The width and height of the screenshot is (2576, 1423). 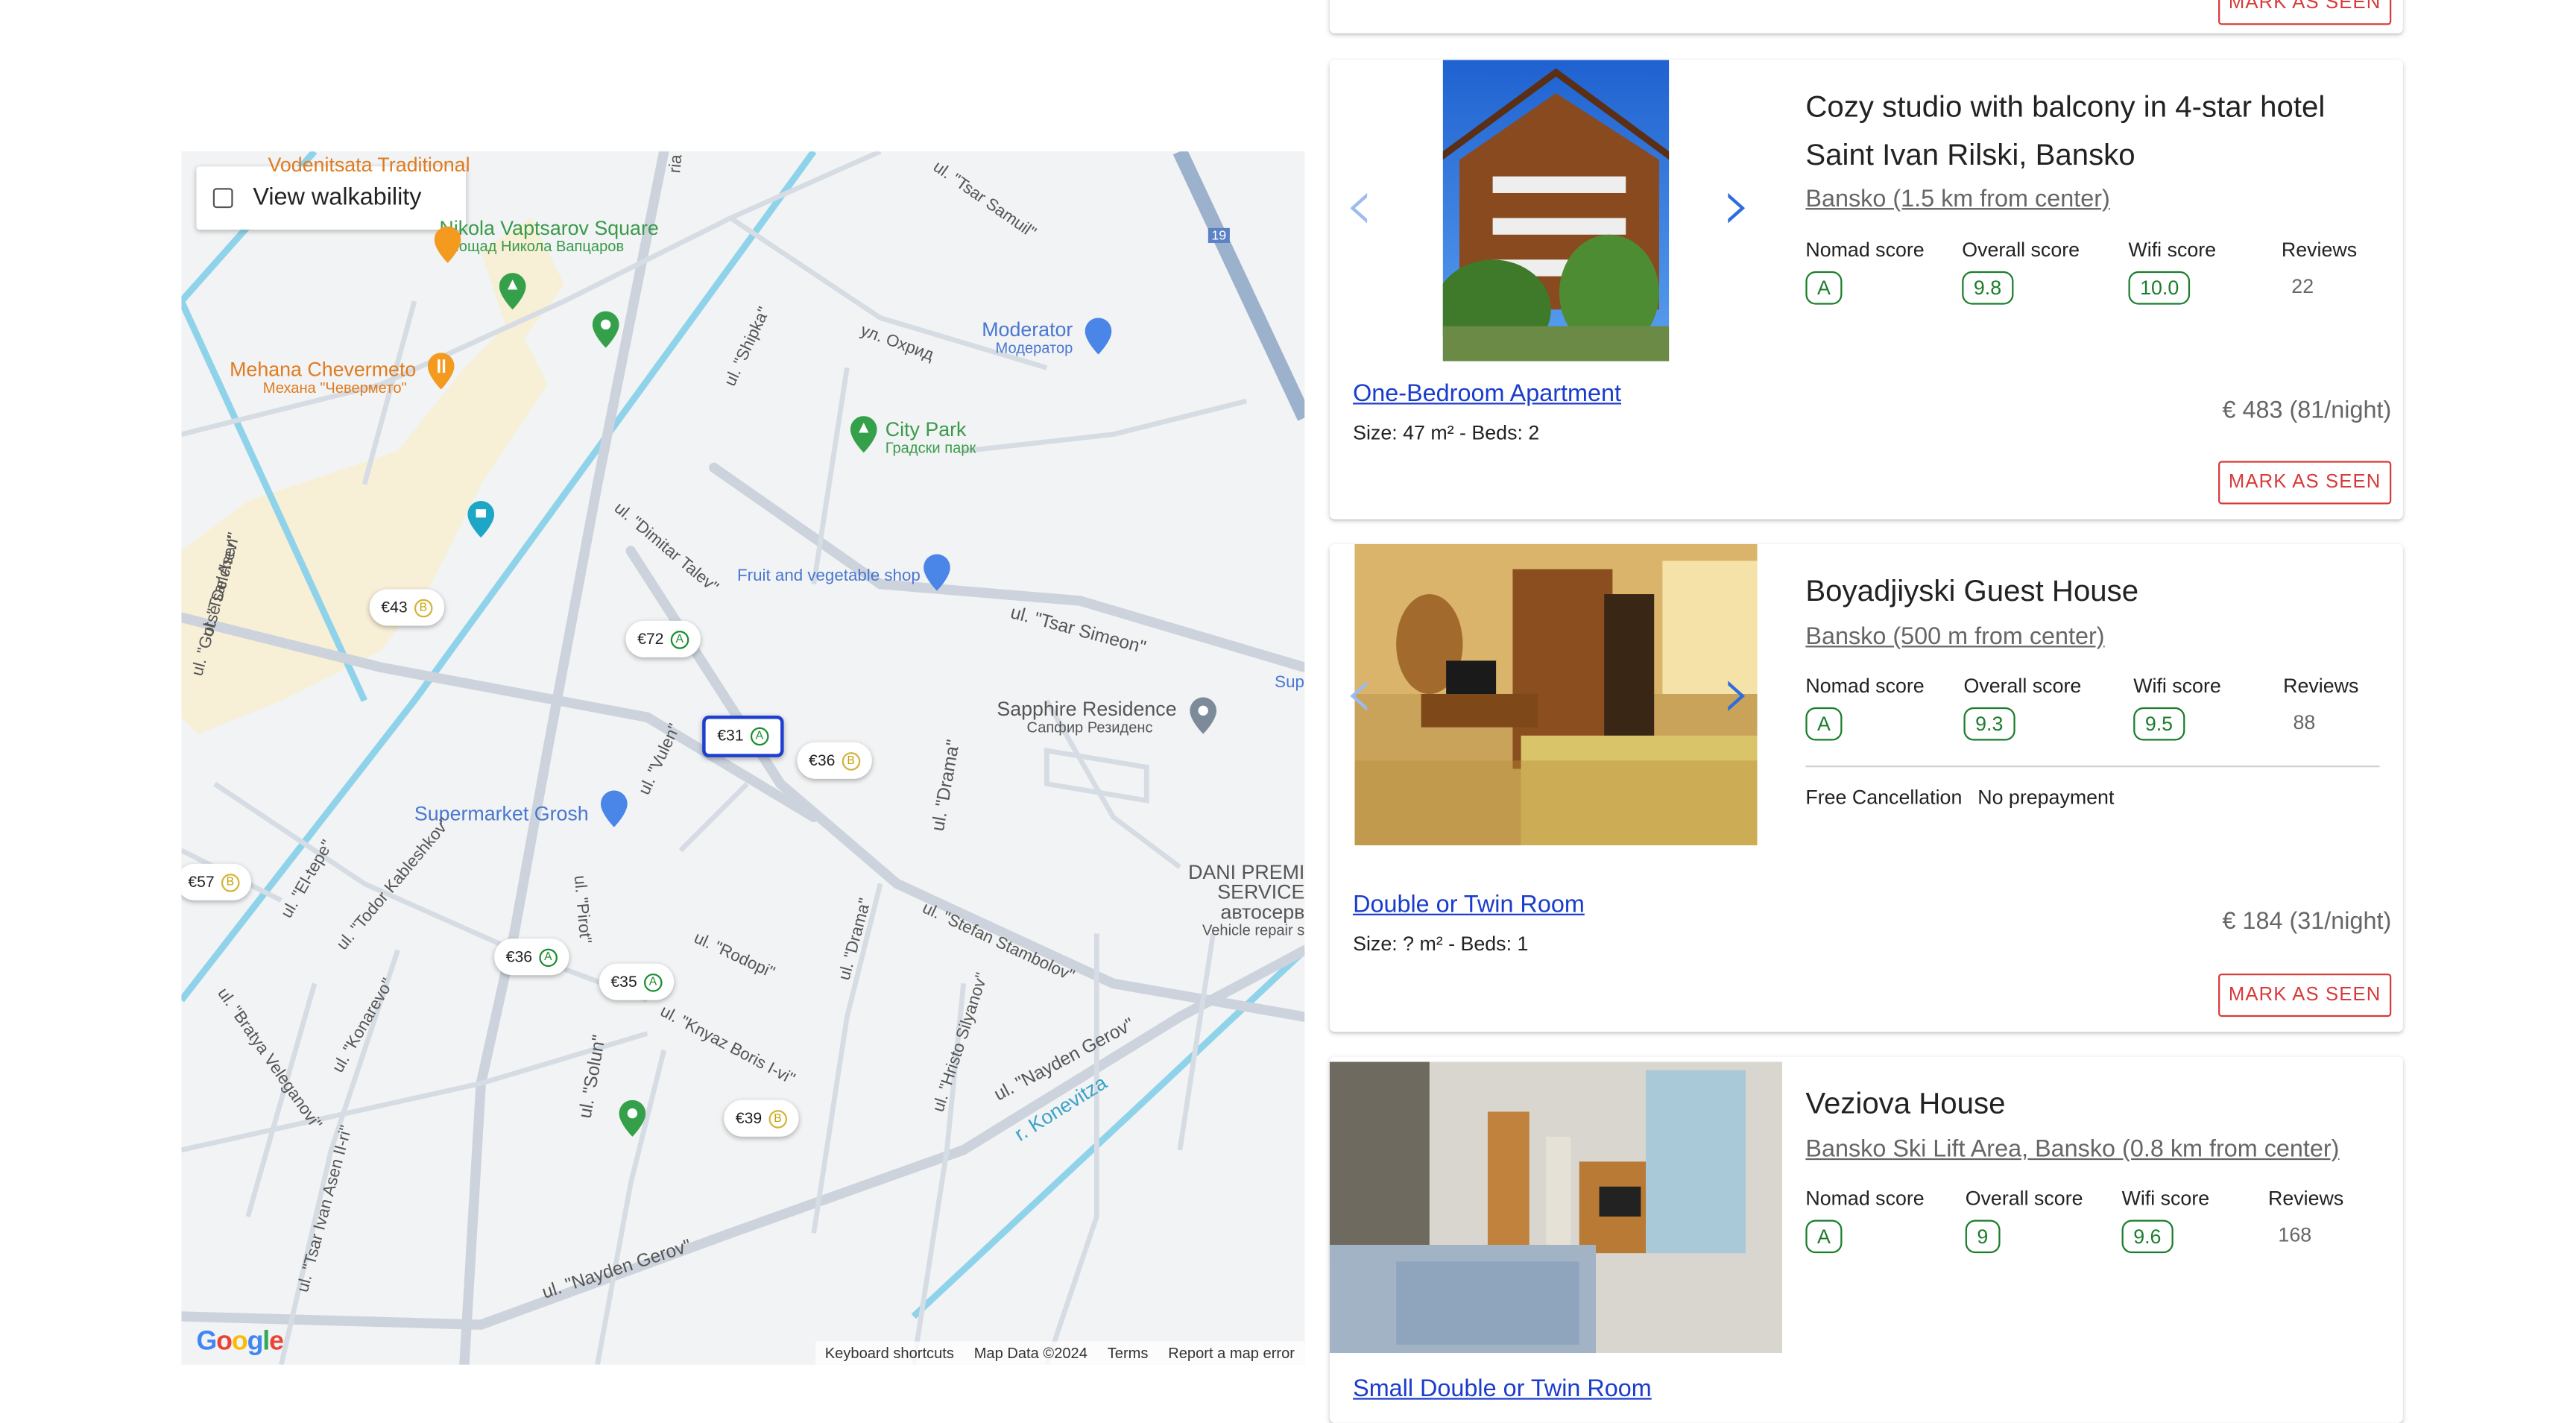 What do you see at coordinates (889, 1353) in the screenshot?
I see `keyboard-shortcuts-link: Keyboard shortcuts` at bounding box center [889, 1353].